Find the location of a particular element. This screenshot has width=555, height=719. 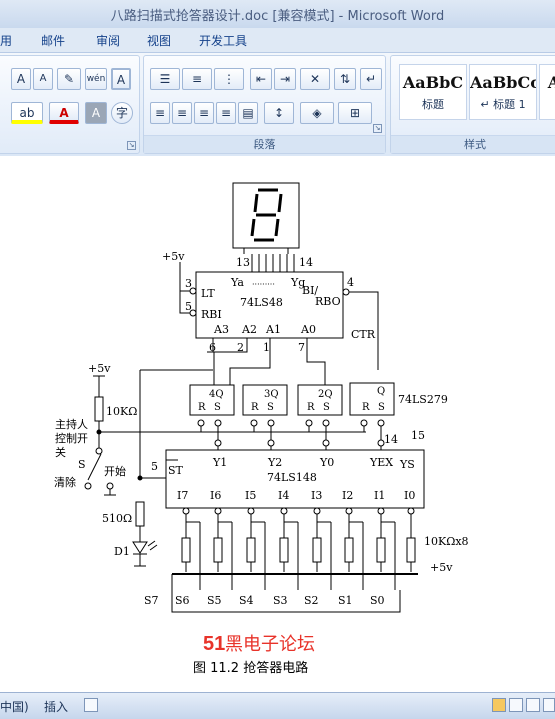

label-510: 510Ω is located at coordinates (117, 518).